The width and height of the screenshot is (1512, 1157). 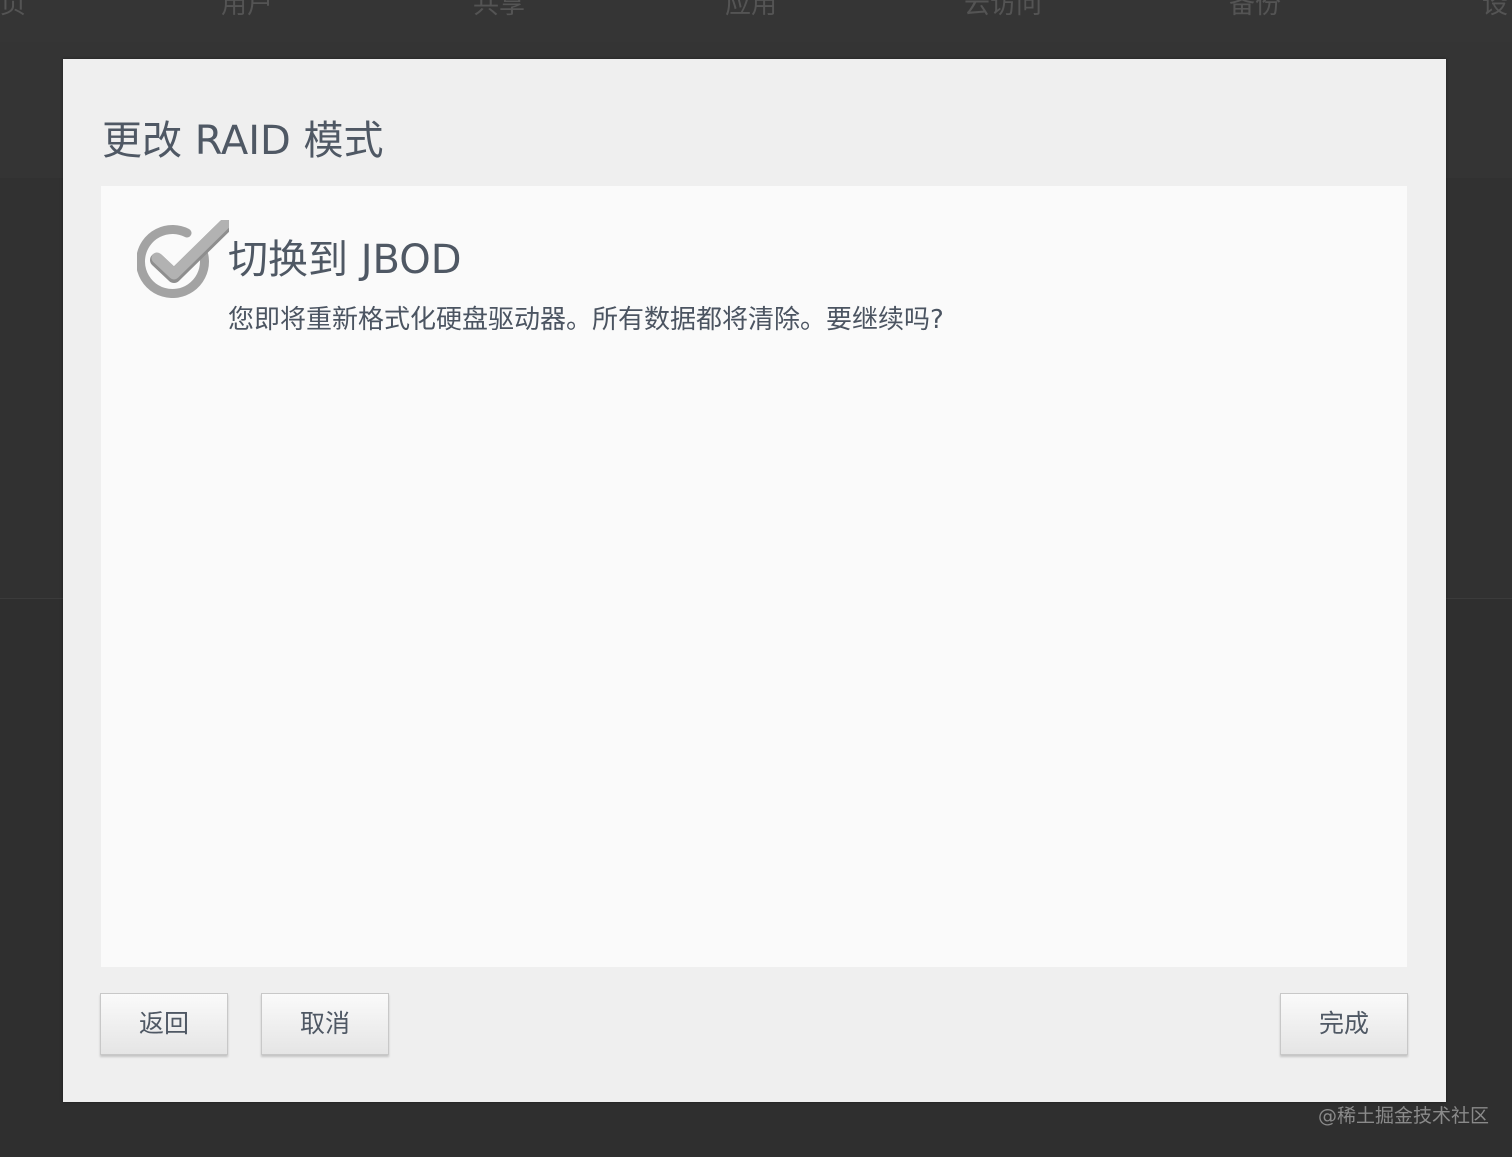 I want to click on watermark: @稀土掘金技术社区, so click(x=1404, y=1116).